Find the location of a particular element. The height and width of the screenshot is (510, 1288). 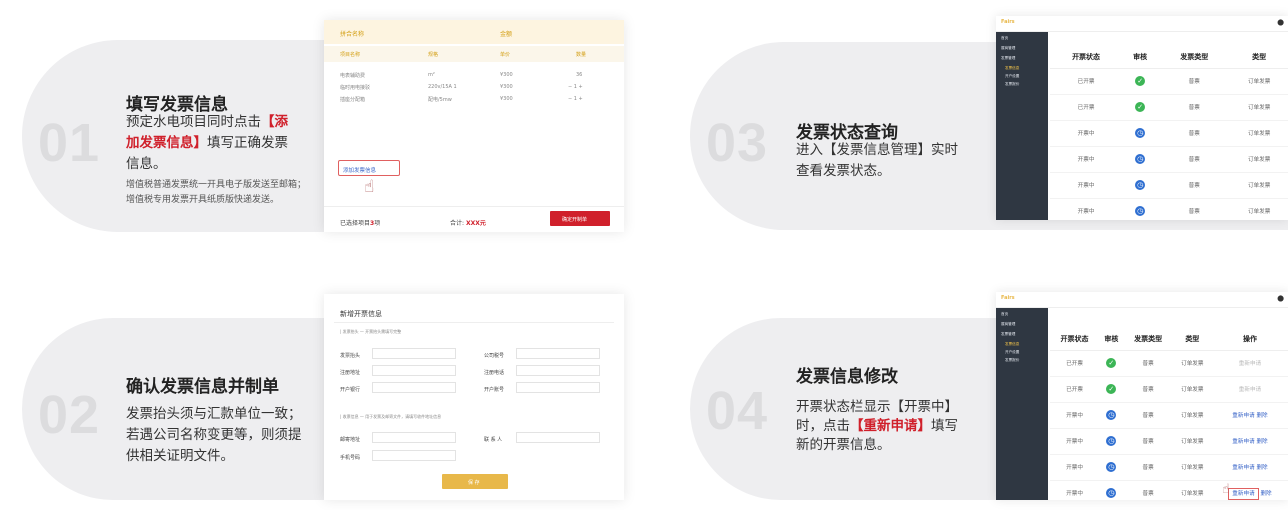

add-invoice-info-link: 添加发票信息 is located at coordinates (369, 168).